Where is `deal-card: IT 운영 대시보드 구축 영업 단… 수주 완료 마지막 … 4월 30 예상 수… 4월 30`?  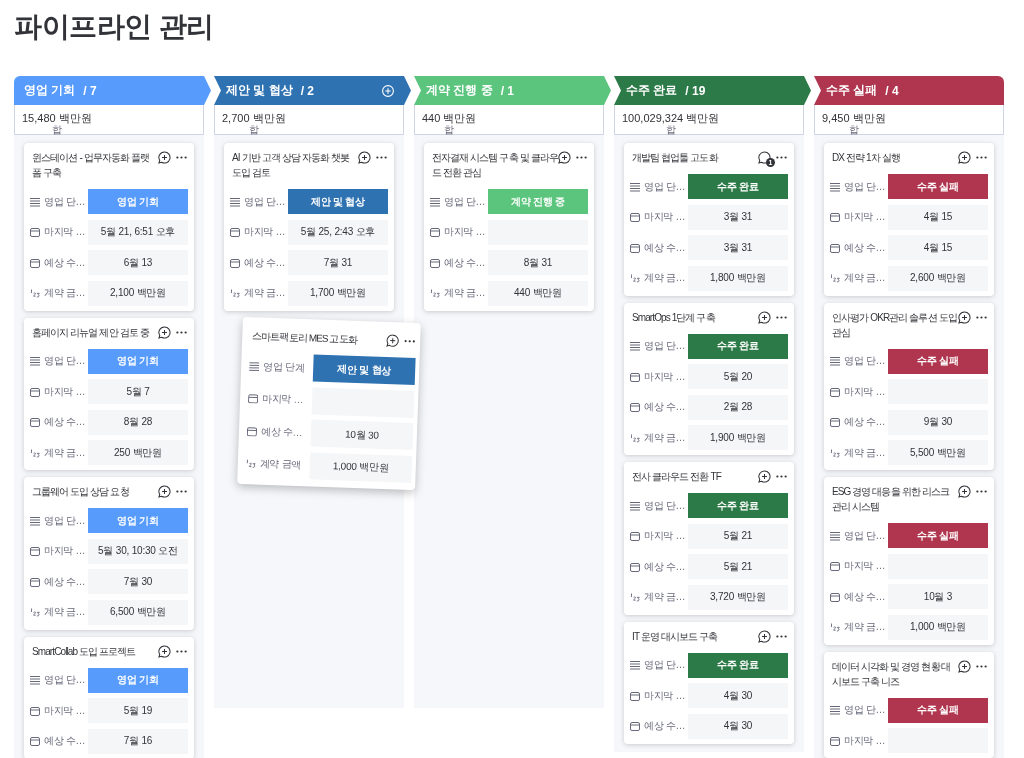 deal-card: IT 운영 대시보드 구축 영업 단… 수주 완료 마지막 … 4월 30 예상 수… 4월 30 is located at coordinates (709, 682).